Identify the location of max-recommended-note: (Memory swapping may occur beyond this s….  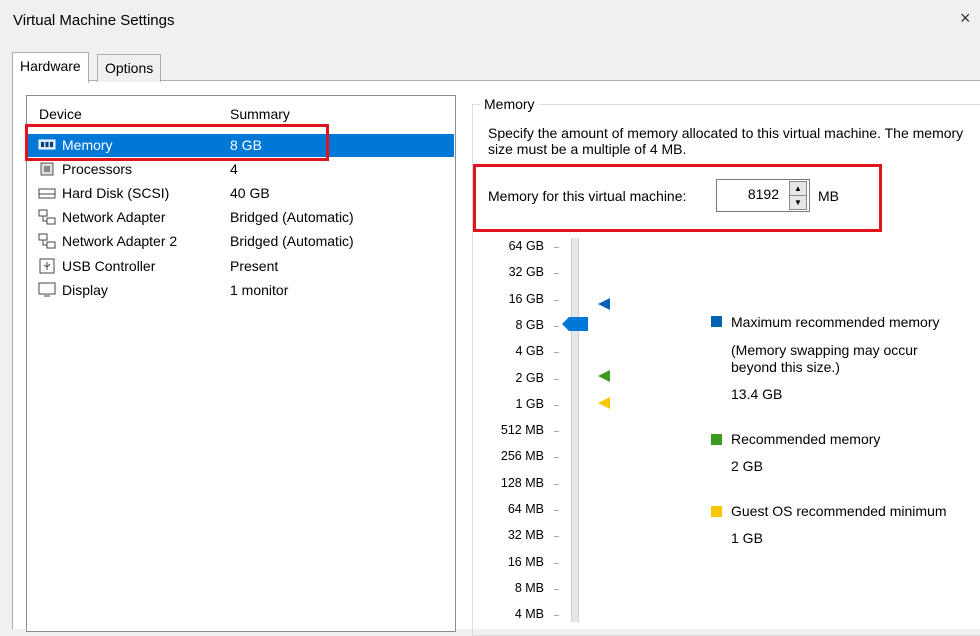
(824, 358).